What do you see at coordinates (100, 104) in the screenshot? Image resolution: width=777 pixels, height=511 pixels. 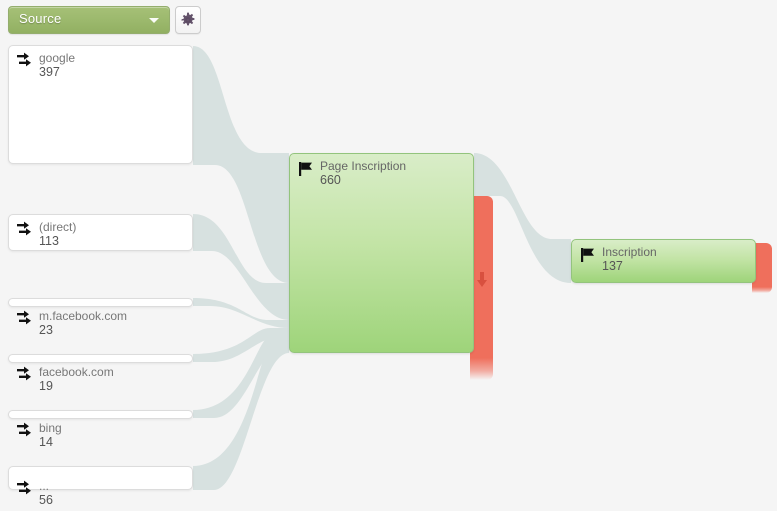 I see `source-node-google: google 397` at bounding box center [100, 104].